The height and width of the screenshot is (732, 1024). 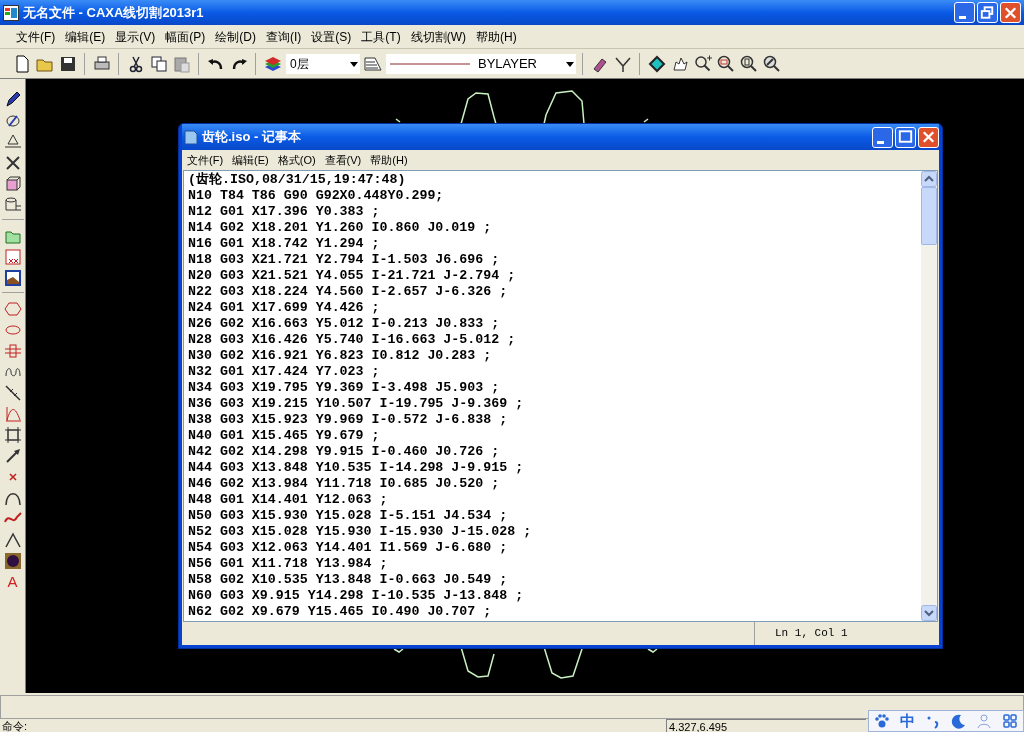 What do you see at coordinates (881, 721) in the screenshot?
I see `paw-icon` at bounding box center [881, 721].